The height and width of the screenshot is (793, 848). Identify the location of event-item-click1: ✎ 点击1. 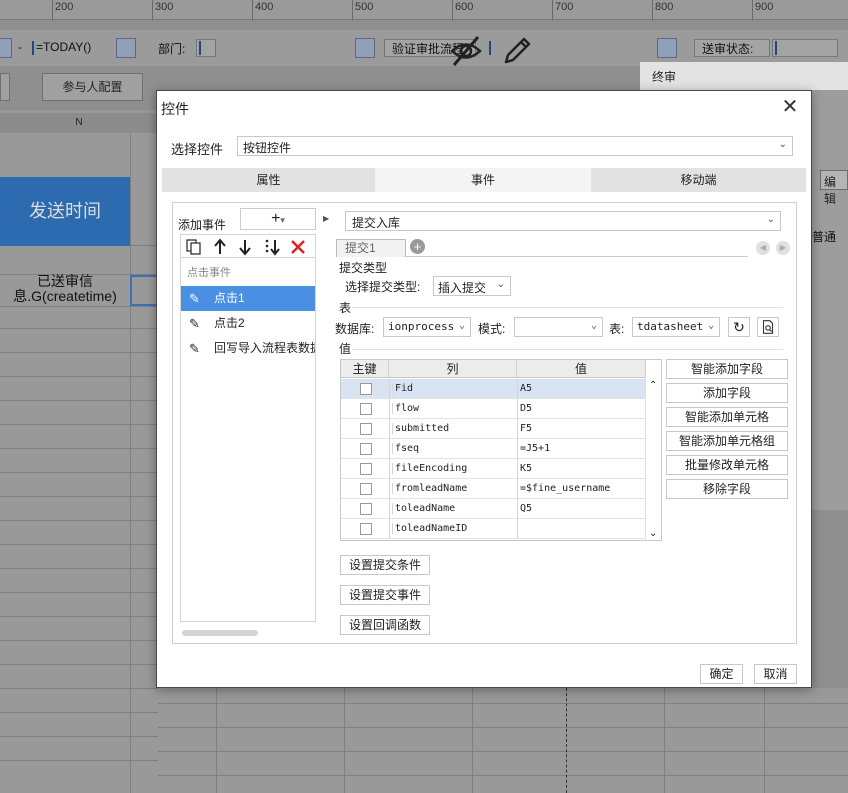
(248, 298).